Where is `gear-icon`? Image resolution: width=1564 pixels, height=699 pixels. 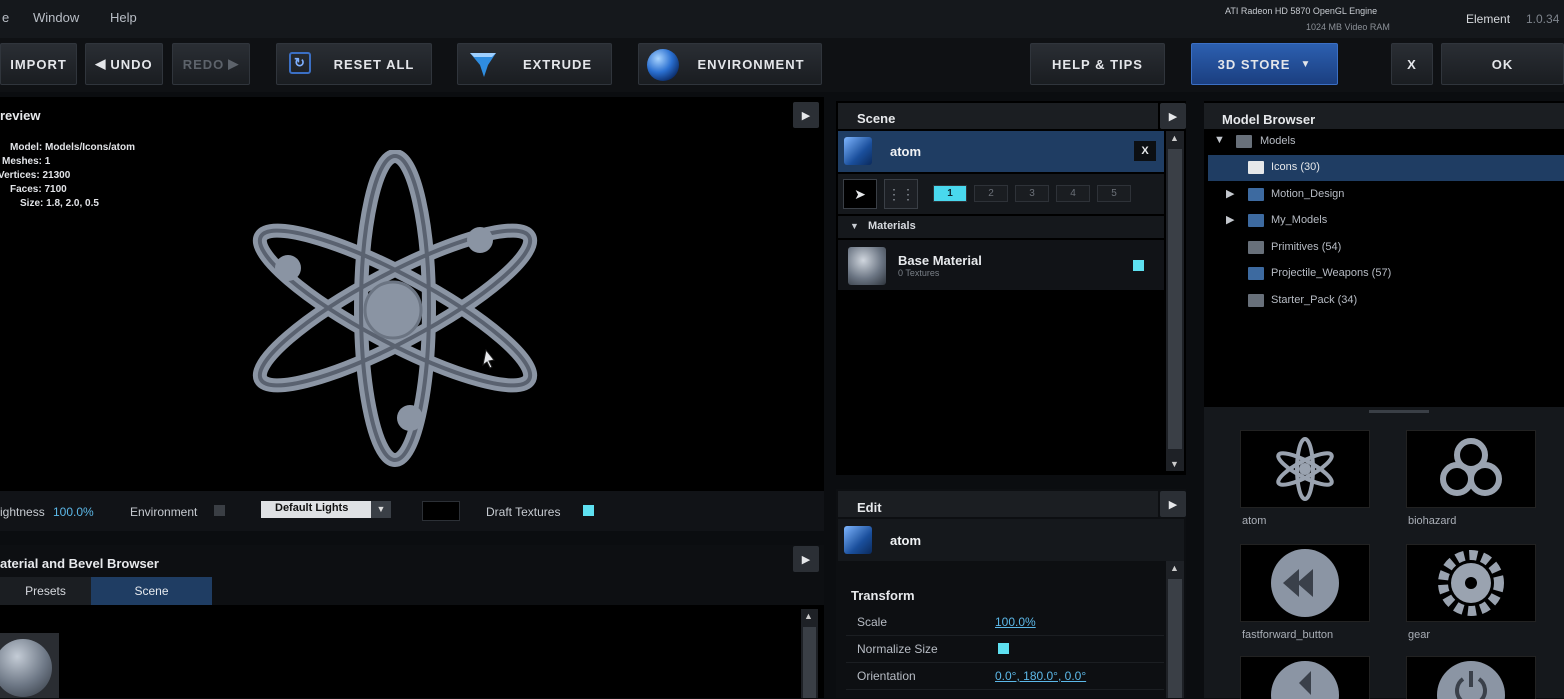 gear-icon is located at coordinates (1471, 583).